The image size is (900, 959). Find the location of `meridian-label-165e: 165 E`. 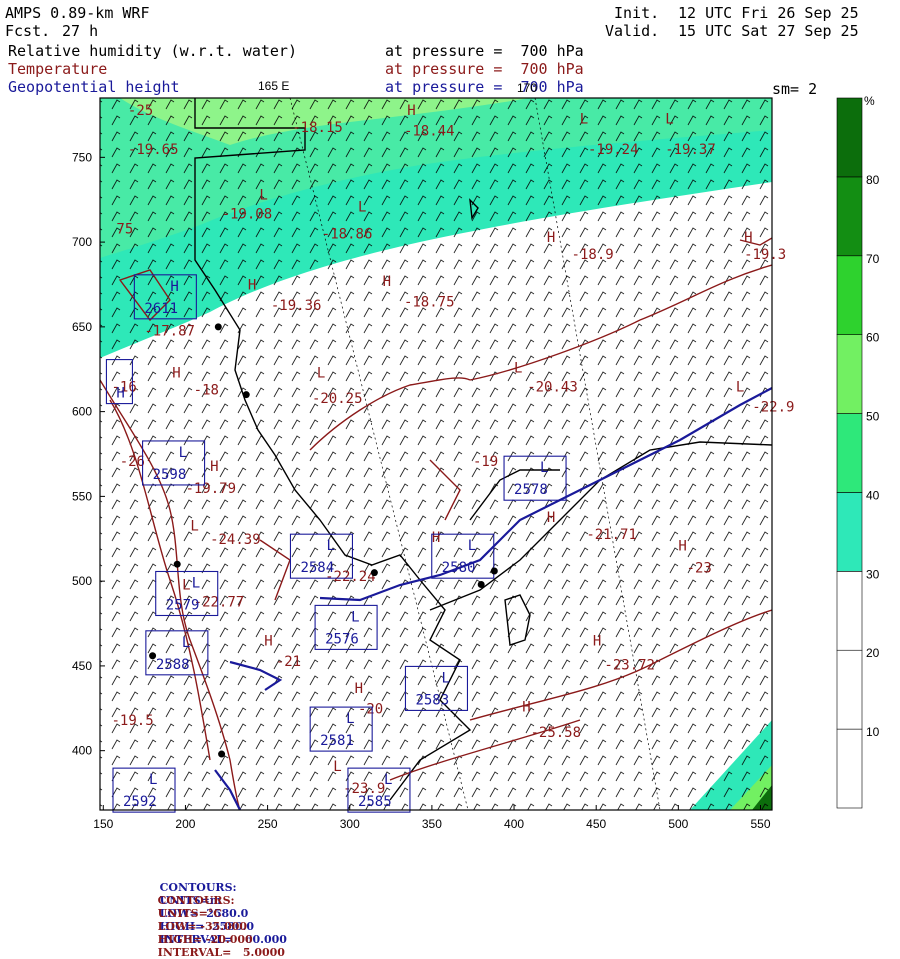

meridian-label-165e: 165 E is located at coordinates (273, 86).